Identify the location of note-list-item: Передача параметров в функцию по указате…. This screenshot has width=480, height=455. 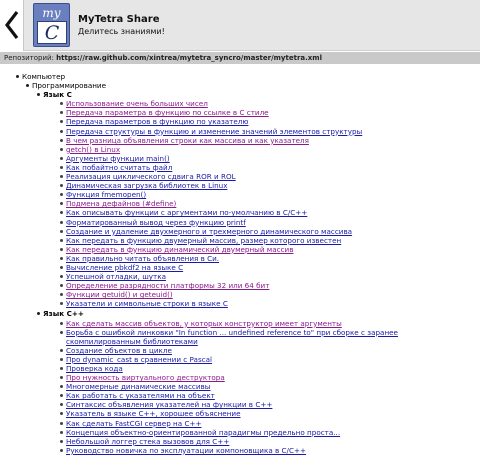
(270, 121).